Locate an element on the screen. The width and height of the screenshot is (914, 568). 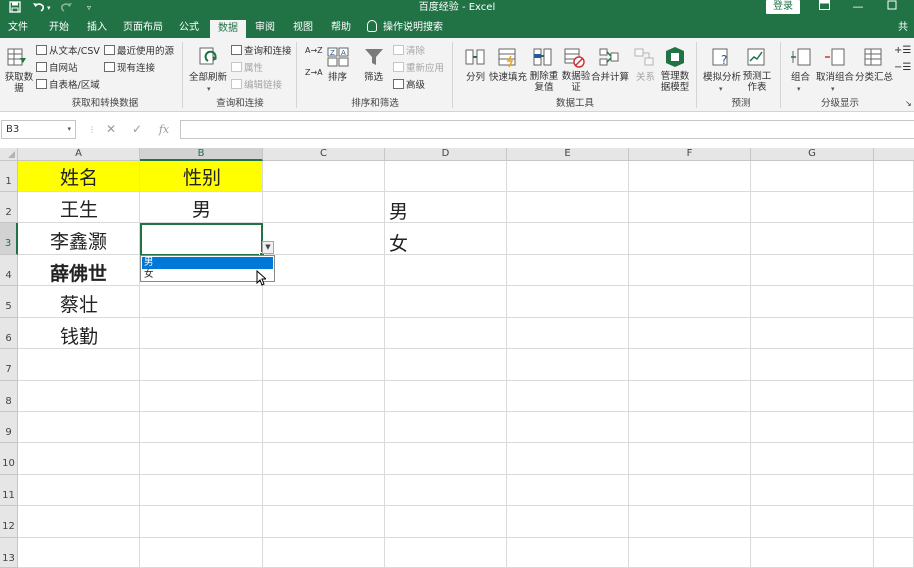
existing-connections-button: 现有连接 is located at coordinates (129, 68).